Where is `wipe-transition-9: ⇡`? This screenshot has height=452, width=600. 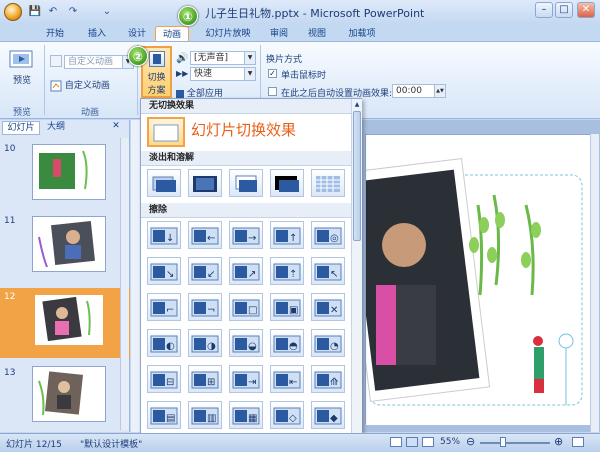
wipe-transition-9: ⇡ is located at coordinates (287, 271).